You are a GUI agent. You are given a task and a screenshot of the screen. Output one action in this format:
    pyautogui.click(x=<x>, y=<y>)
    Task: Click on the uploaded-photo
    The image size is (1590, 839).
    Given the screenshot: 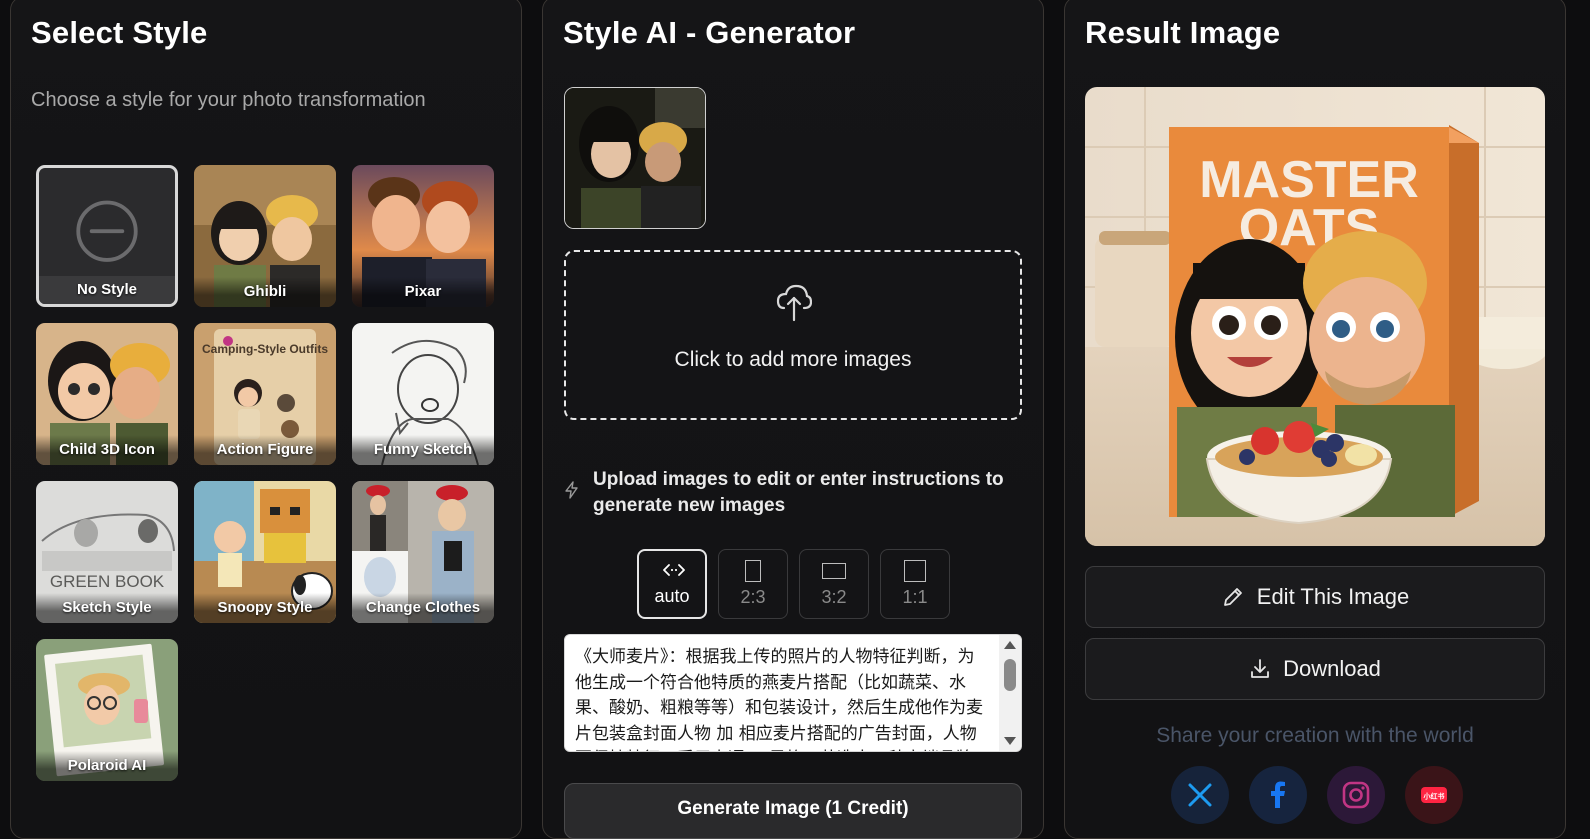 What is the action you would take?
    pyautogui.click(x=635, y=158)
    